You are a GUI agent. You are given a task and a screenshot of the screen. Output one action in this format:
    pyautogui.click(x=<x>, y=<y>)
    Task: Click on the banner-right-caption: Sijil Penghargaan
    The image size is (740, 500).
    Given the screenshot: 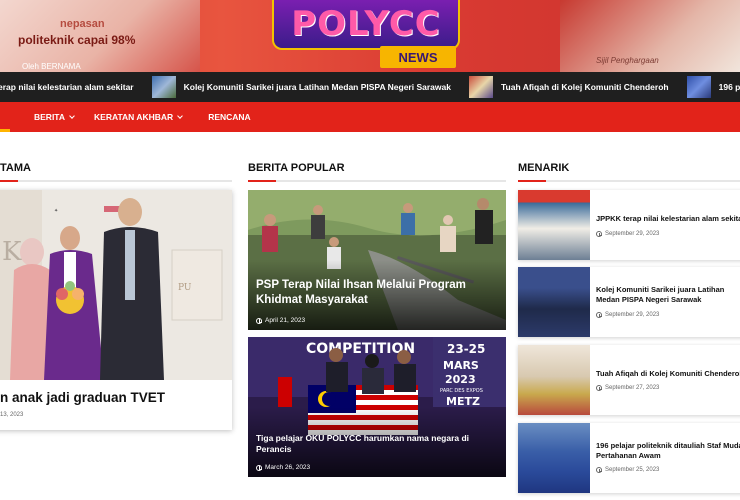 What is the action you would take?
    pyautogui.click(x=627, y=60)
    